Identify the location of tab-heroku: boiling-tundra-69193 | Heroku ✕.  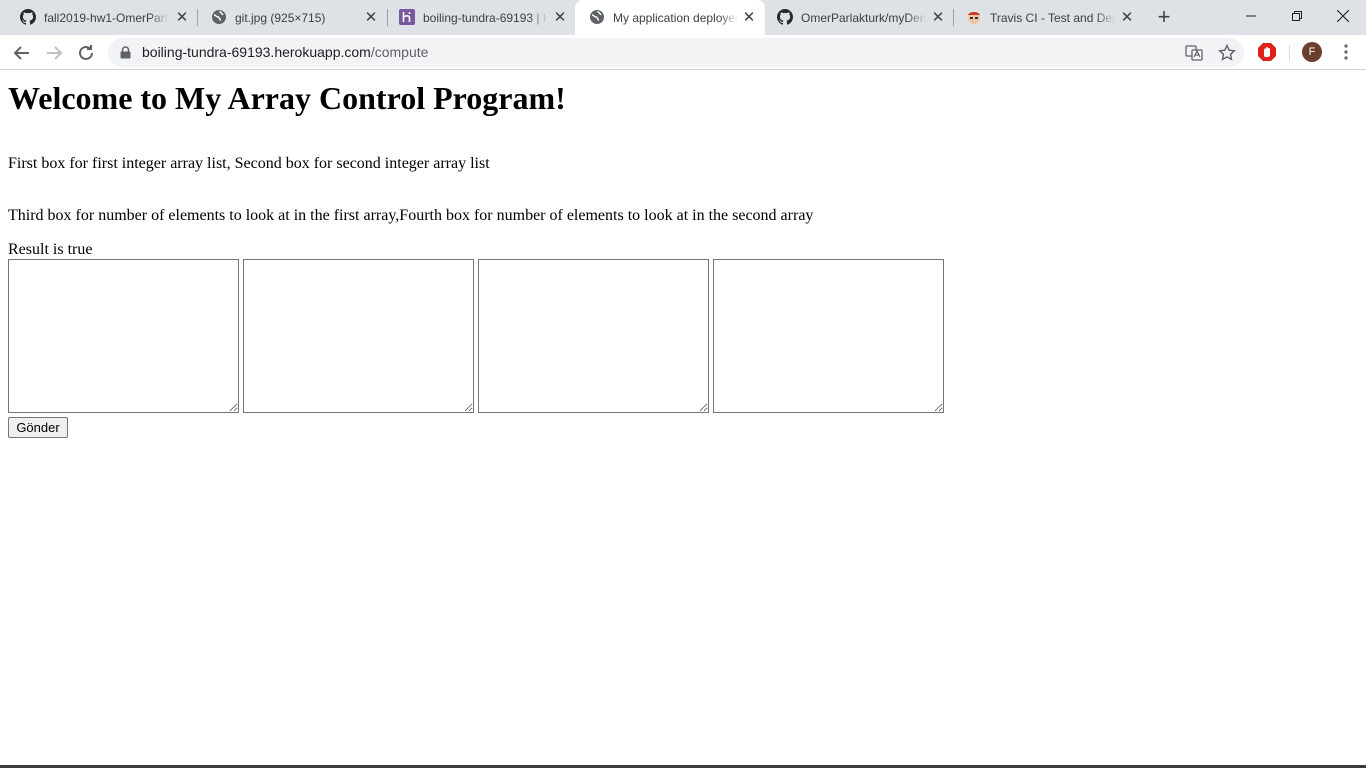
(480, 17).